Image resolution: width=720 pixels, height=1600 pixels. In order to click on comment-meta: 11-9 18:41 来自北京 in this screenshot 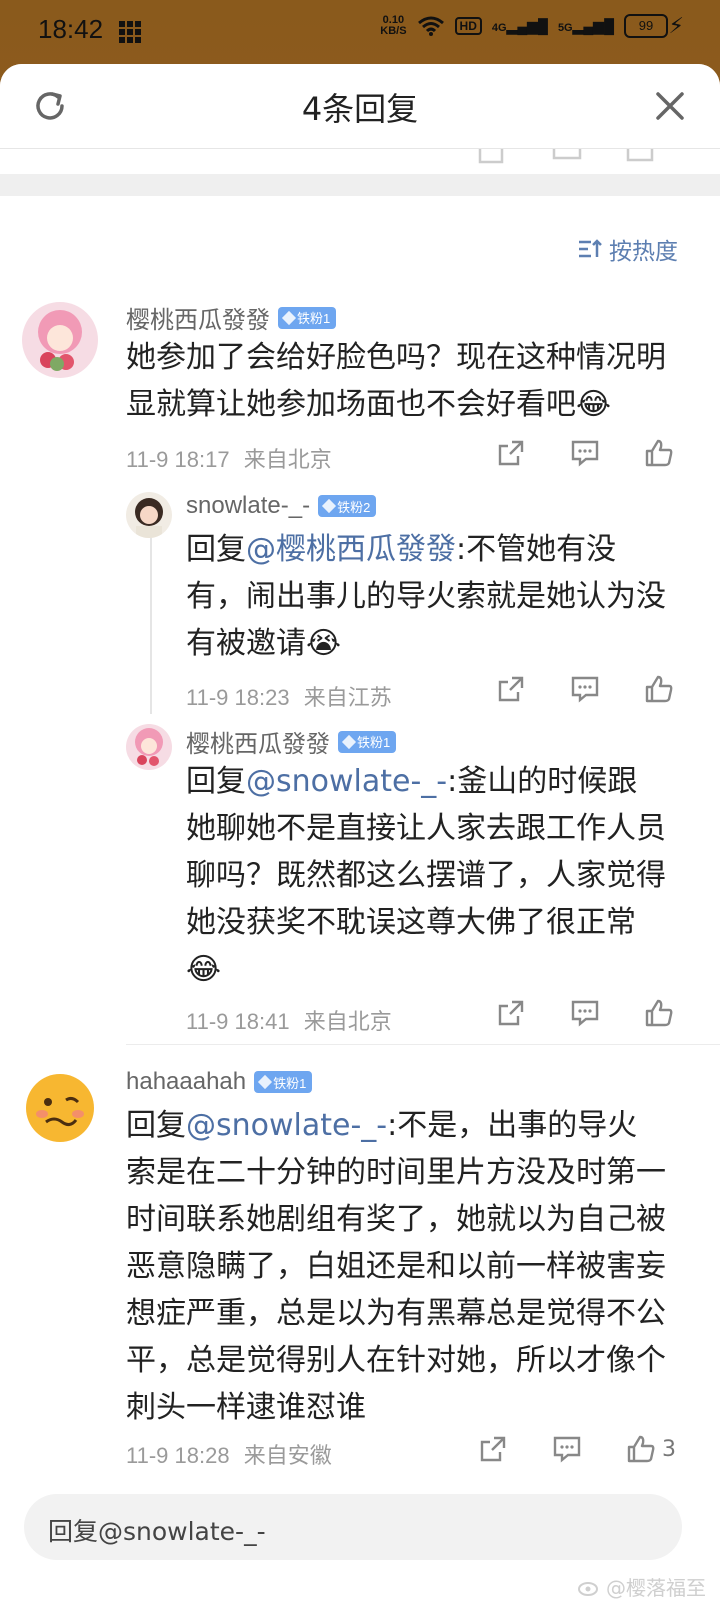, I will do `click(289, 1020)`.